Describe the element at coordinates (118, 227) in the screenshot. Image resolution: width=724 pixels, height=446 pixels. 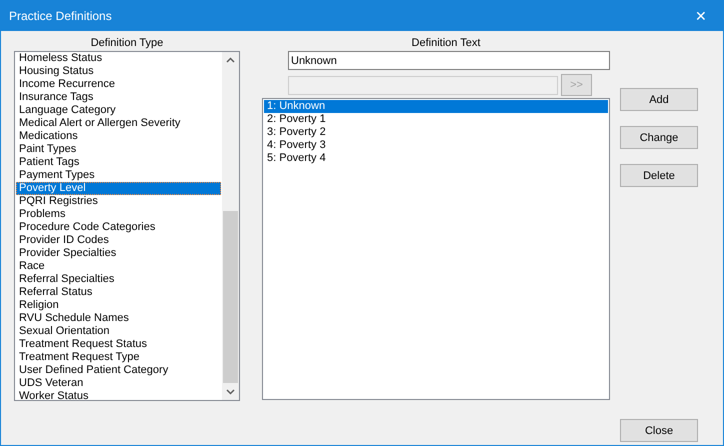
I see `list-item: Procedure Code Categories` at that location.